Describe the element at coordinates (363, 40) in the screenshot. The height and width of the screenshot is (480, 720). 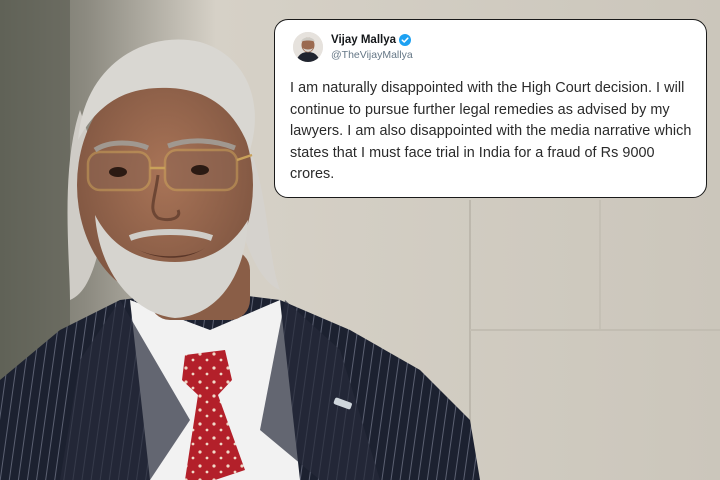
I see `author-name: Vijay Mallya` at that location.